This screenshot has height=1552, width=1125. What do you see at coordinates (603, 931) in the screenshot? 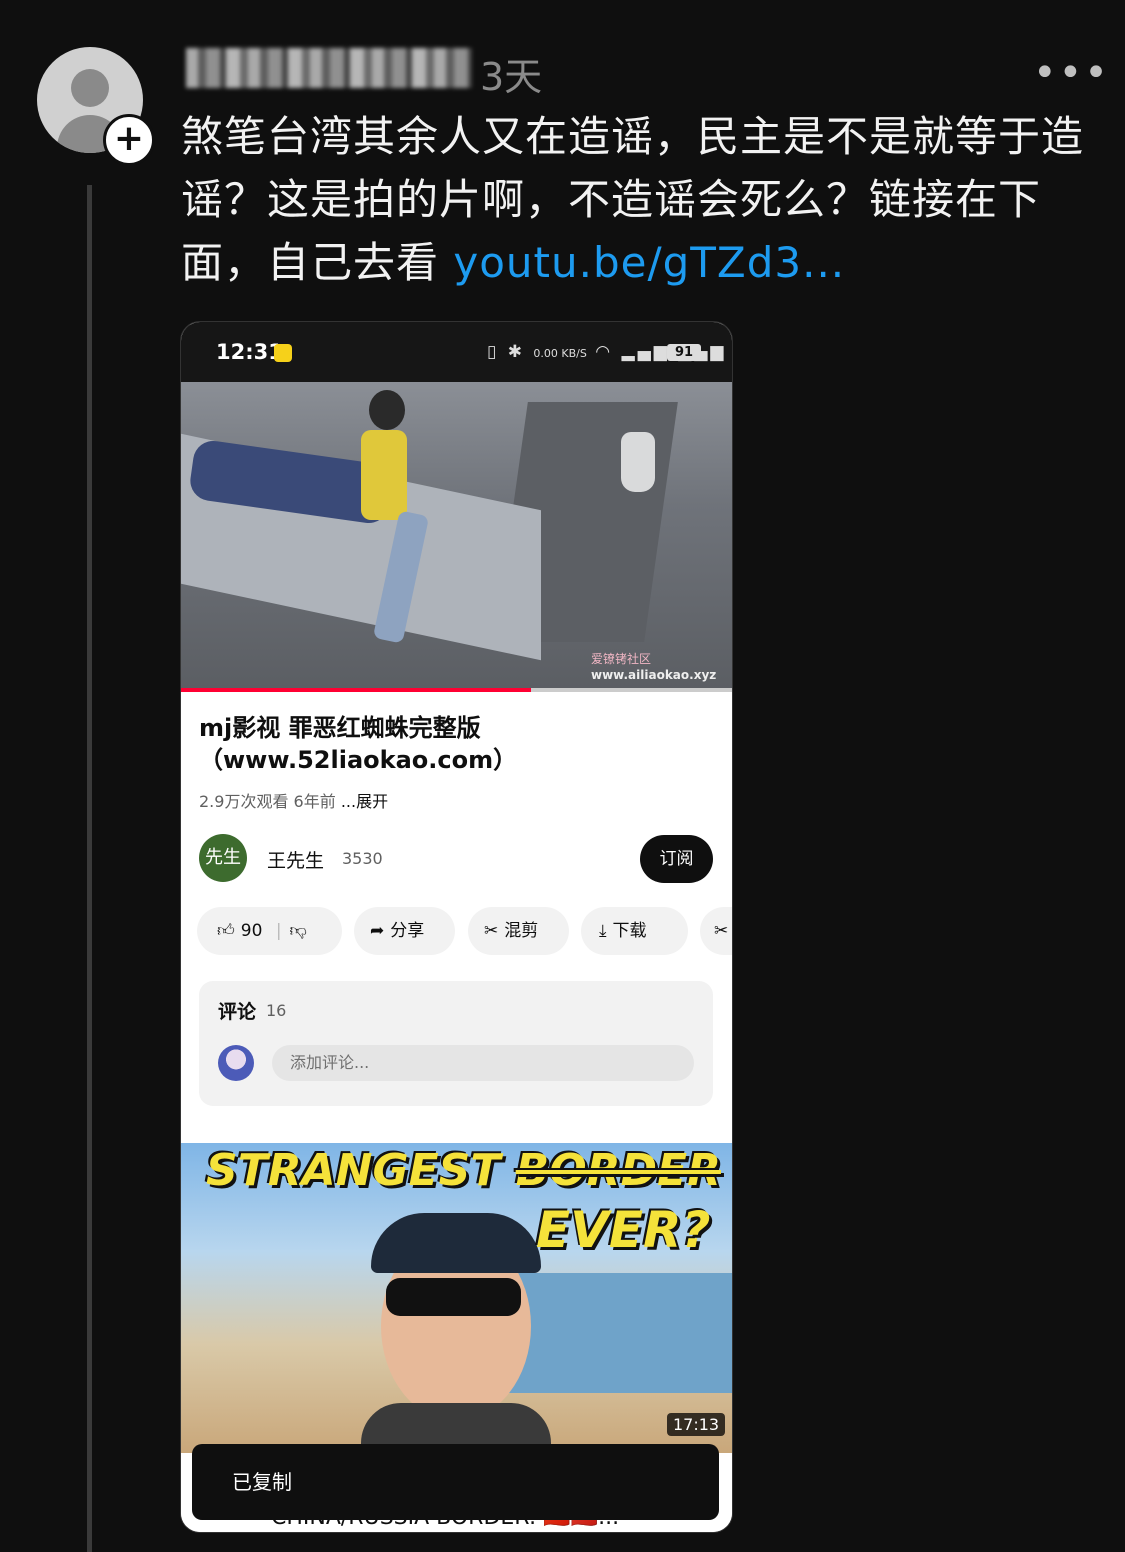
I see `download-icon: ⤓` at bounding box center [603, 931].